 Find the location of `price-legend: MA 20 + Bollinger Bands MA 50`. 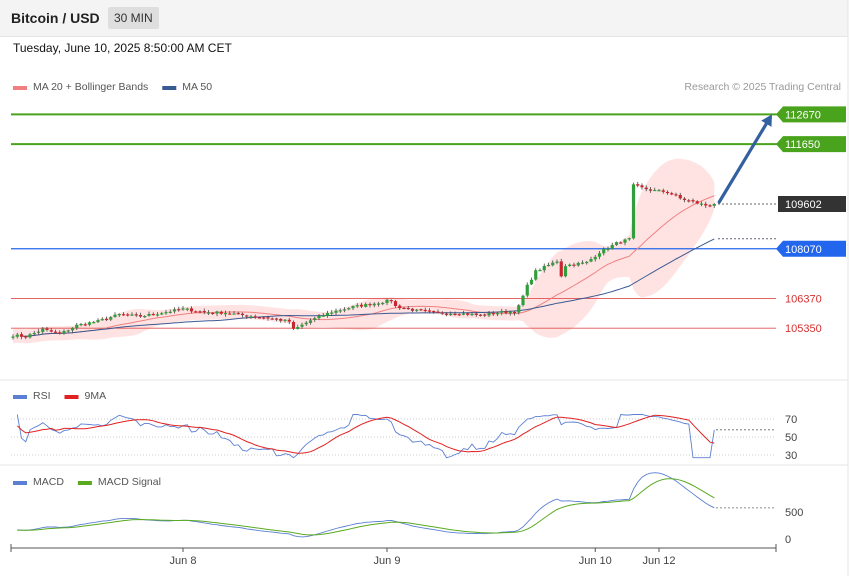

price-legend: MA 20 + Bollinger Bands MA 50 is located at coordinates (112, 87).